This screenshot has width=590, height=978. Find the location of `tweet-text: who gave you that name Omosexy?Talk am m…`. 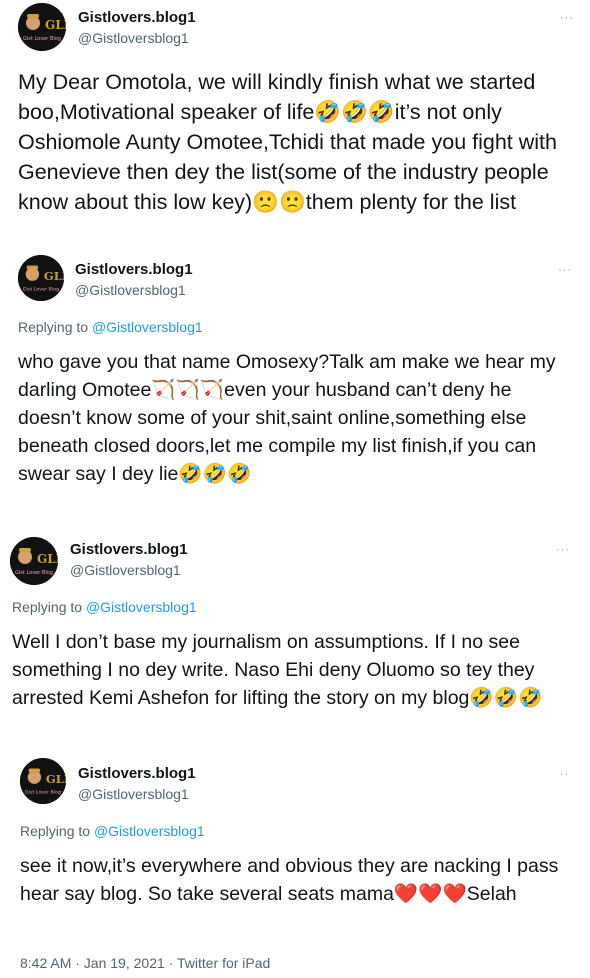

tweet-text: who gave you that name Omosexy?Talk am m… is located at coordinates (287, 418).